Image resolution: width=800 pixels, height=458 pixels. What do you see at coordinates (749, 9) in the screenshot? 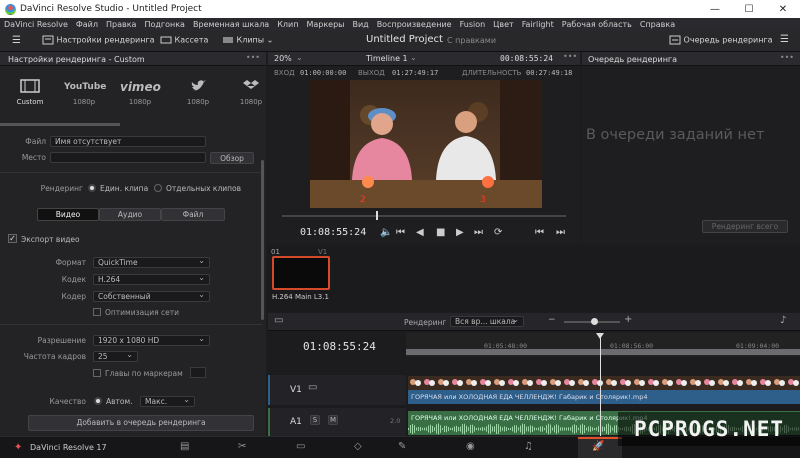
I see `maximize-button: ☐` at bounding box center [749, 9].